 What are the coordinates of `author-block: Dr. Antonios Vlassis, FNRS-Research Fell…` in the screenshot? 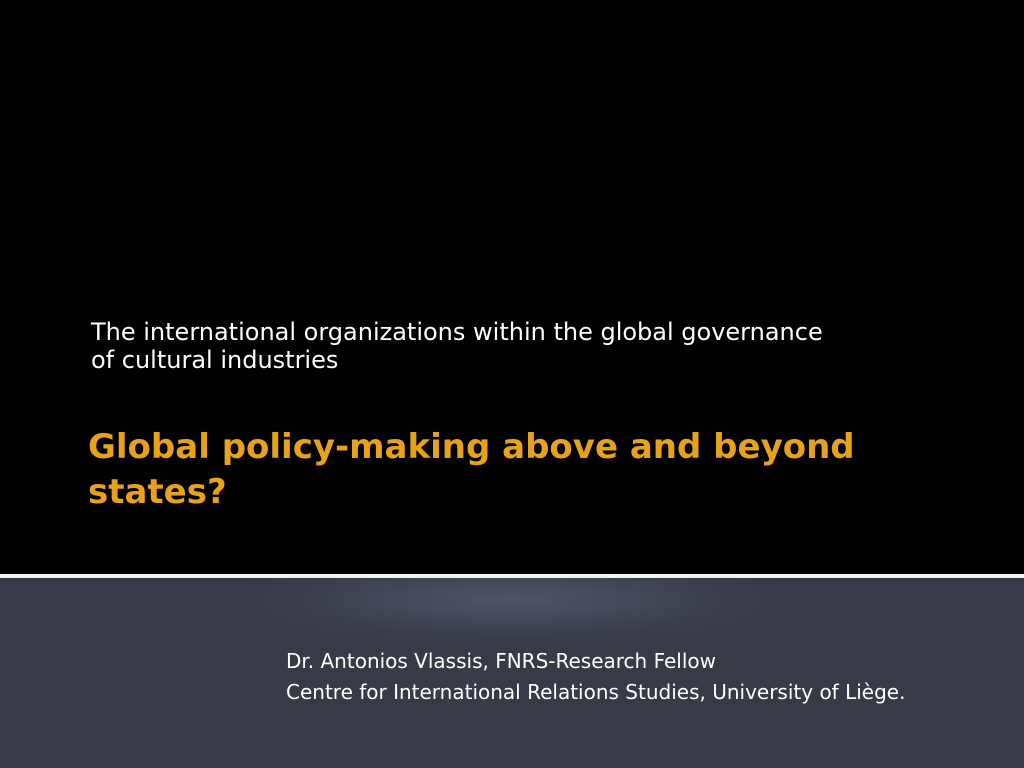 It's located at (655, 677).